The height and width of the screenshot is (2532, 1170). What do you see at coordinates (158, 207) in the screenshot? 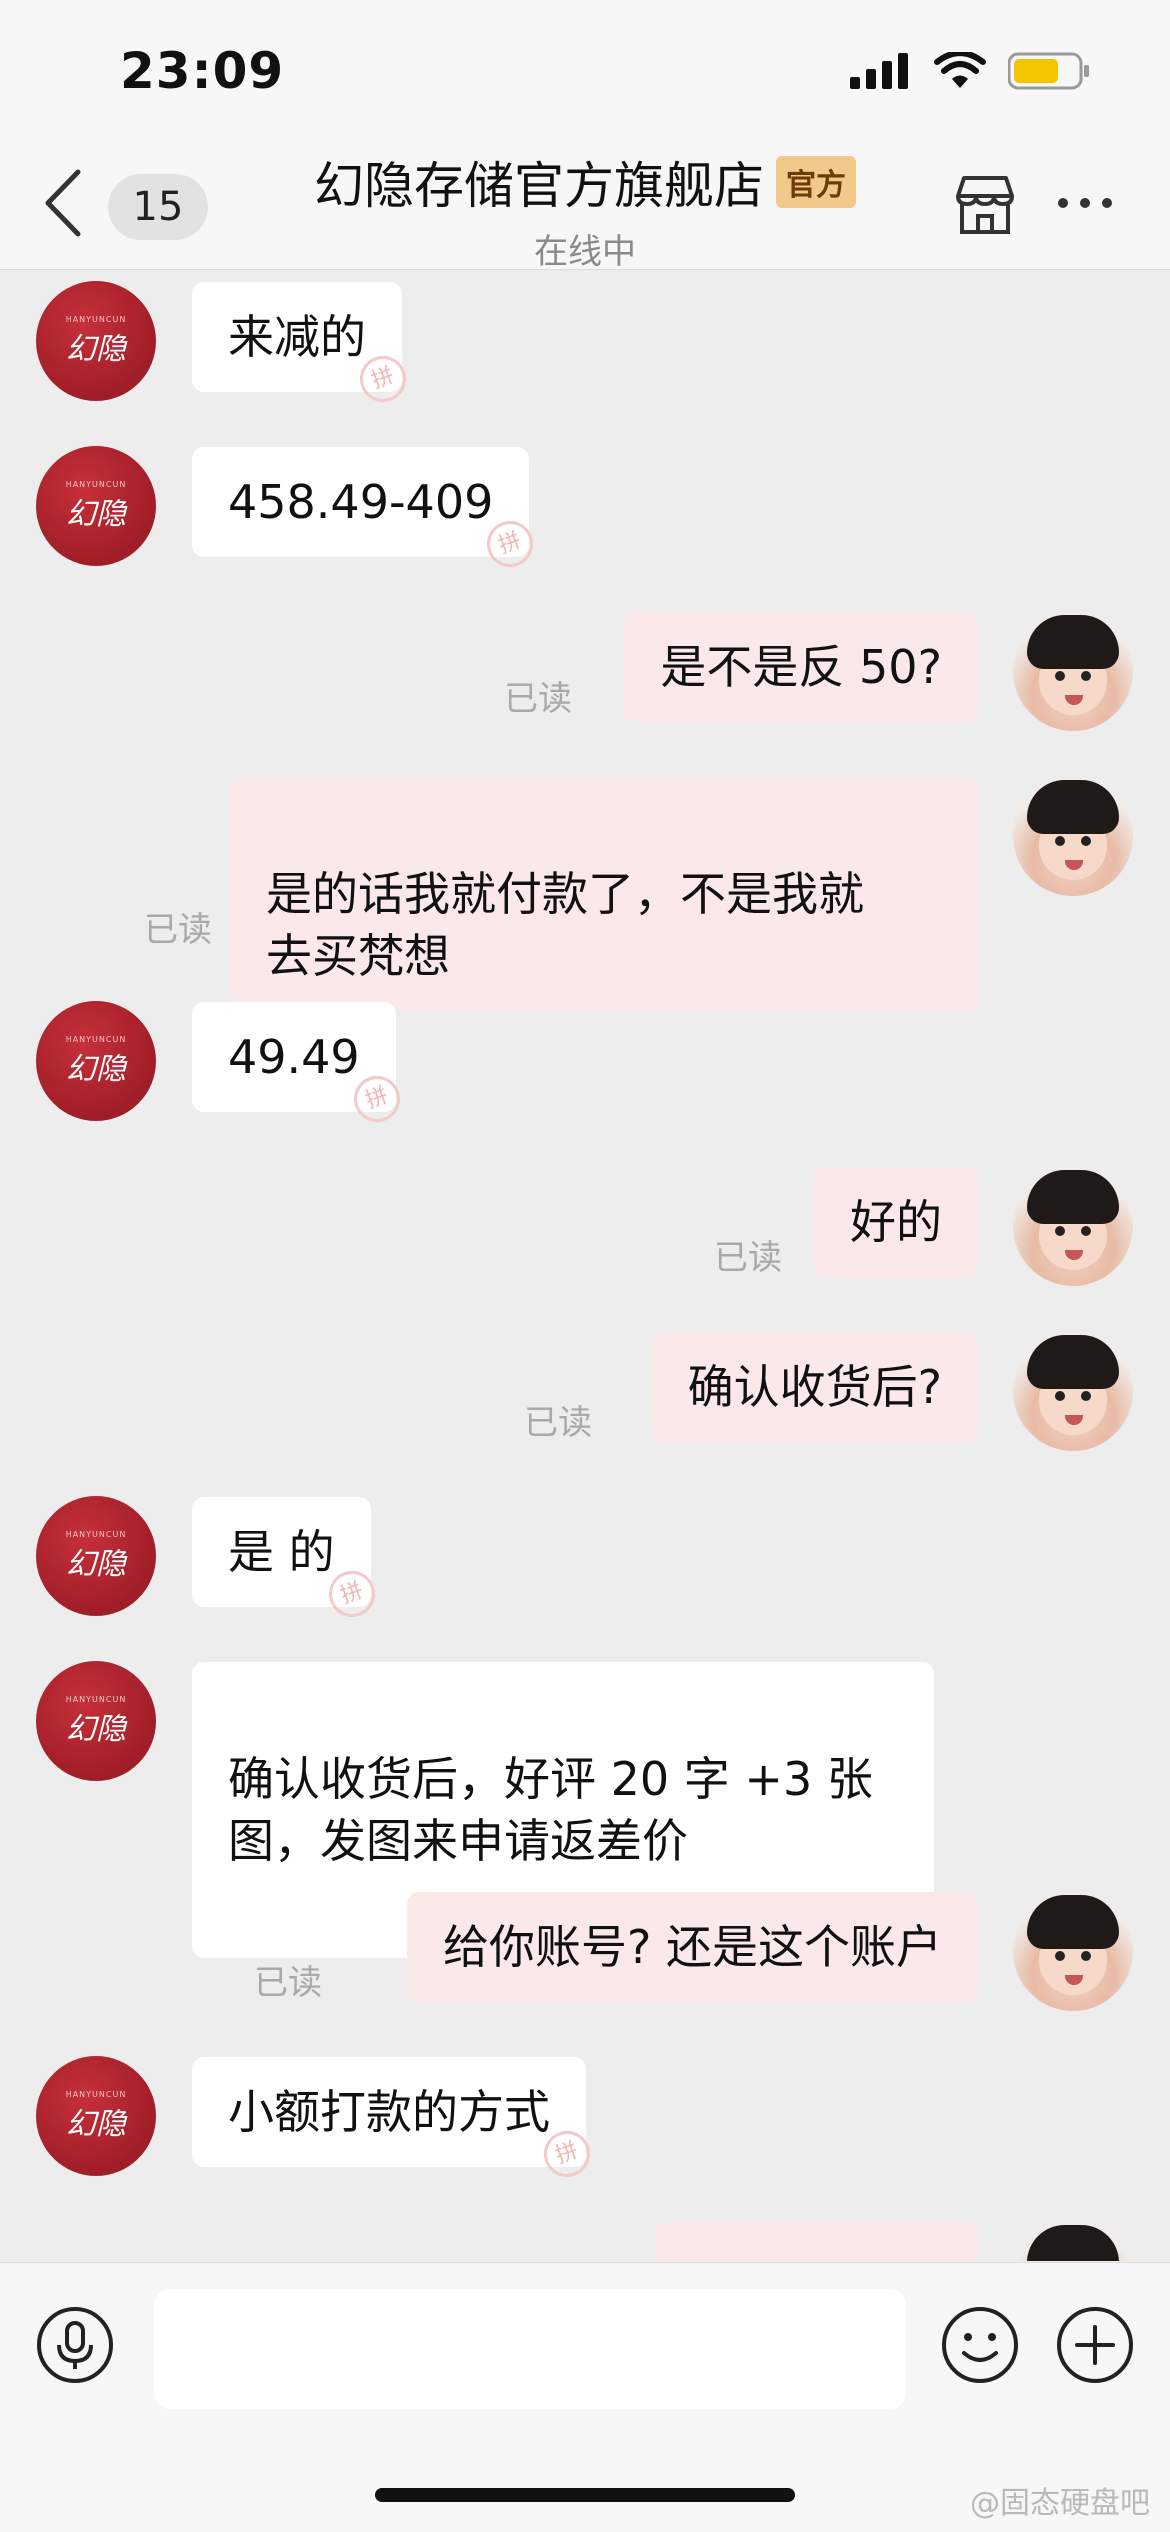
I see `unread-count-badge: 15` at bounding box center [158, 207].